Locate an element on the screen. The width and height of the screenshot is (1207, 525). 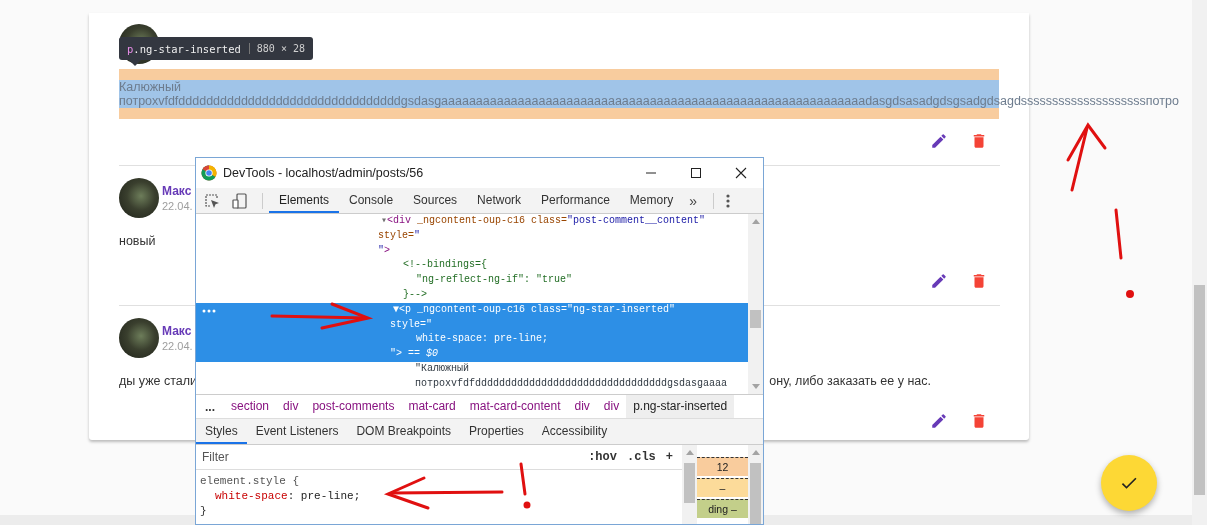
filter-toggle: + is located at coordinates (669, 457).